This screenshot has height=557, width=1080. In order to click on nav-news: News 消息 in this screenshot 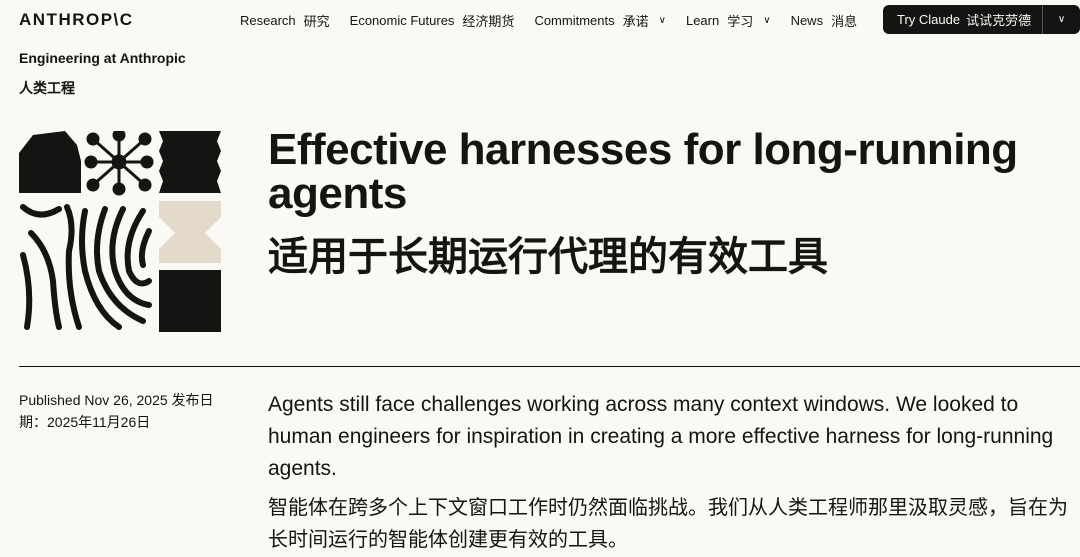, I will do `click(824, 20)`.